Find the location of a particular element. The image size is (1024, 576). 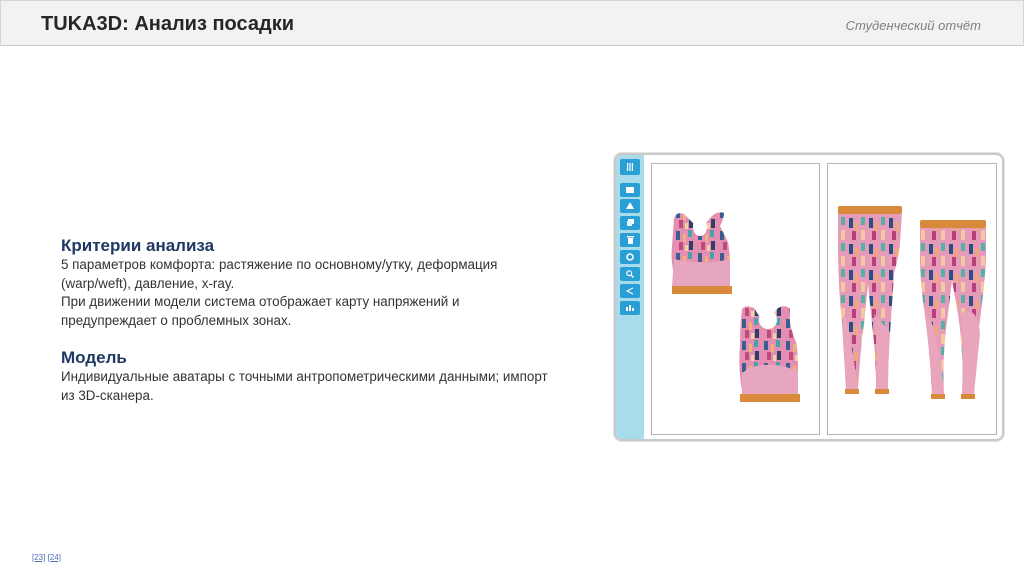

page-subtitle: Студенческий отчёт is located at coordinates (913, 25).